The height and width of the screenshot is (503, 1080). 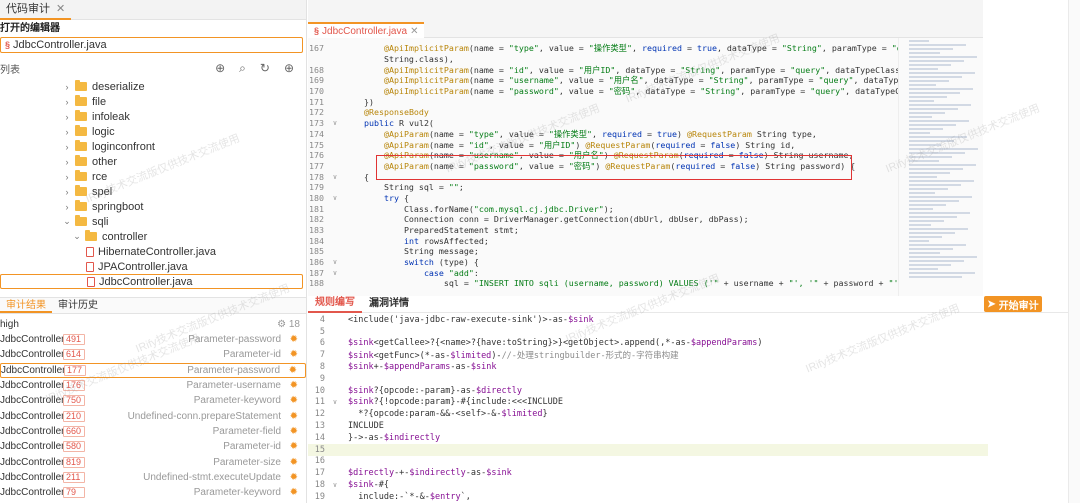 I want to click on result-row: JdbcController.java819 Parameter-size ✹, so click(x=153, y=461).